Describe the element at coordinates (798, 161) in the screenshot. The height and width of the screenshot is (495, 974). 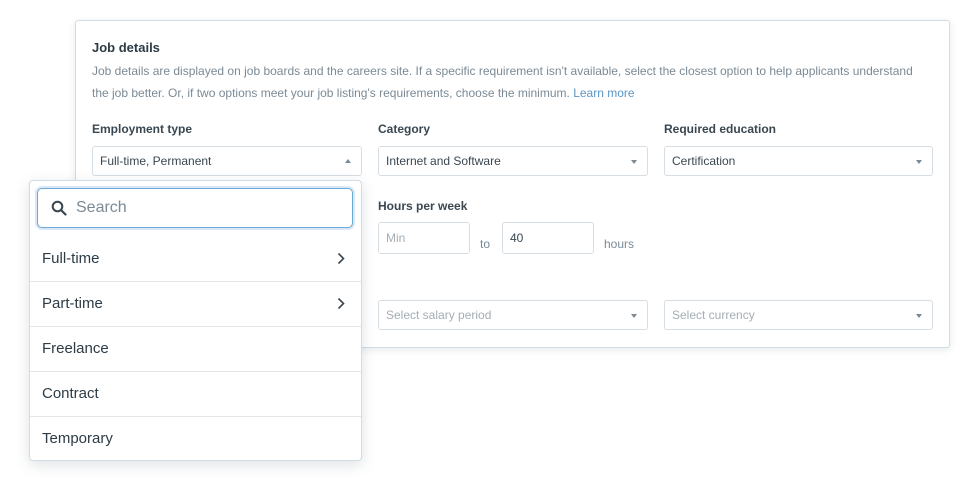
I see `required-education-select: Certification` at that location.